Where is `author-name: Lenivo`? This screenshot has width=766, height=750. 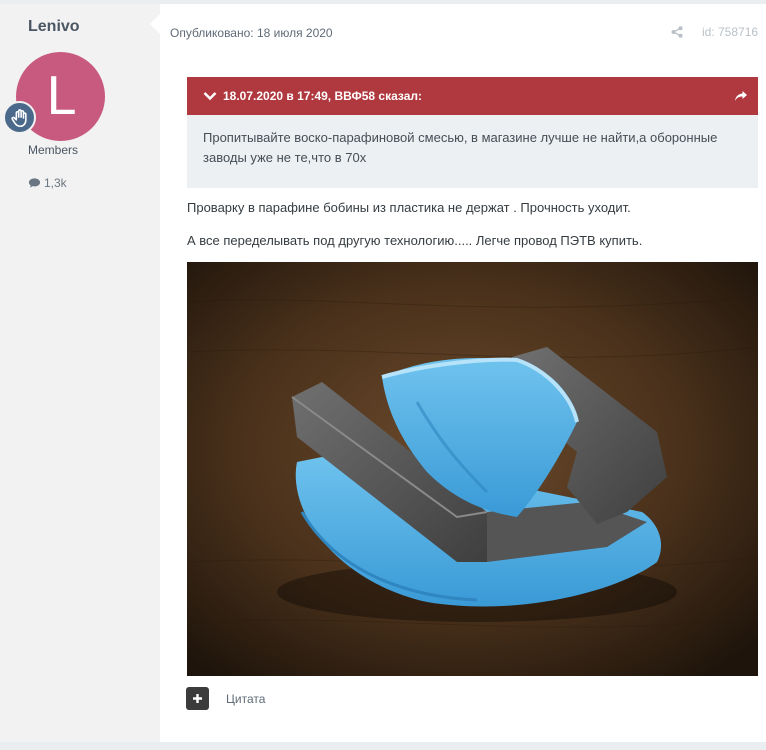
author-name: Lenivo is located at coordinates (54, 27).